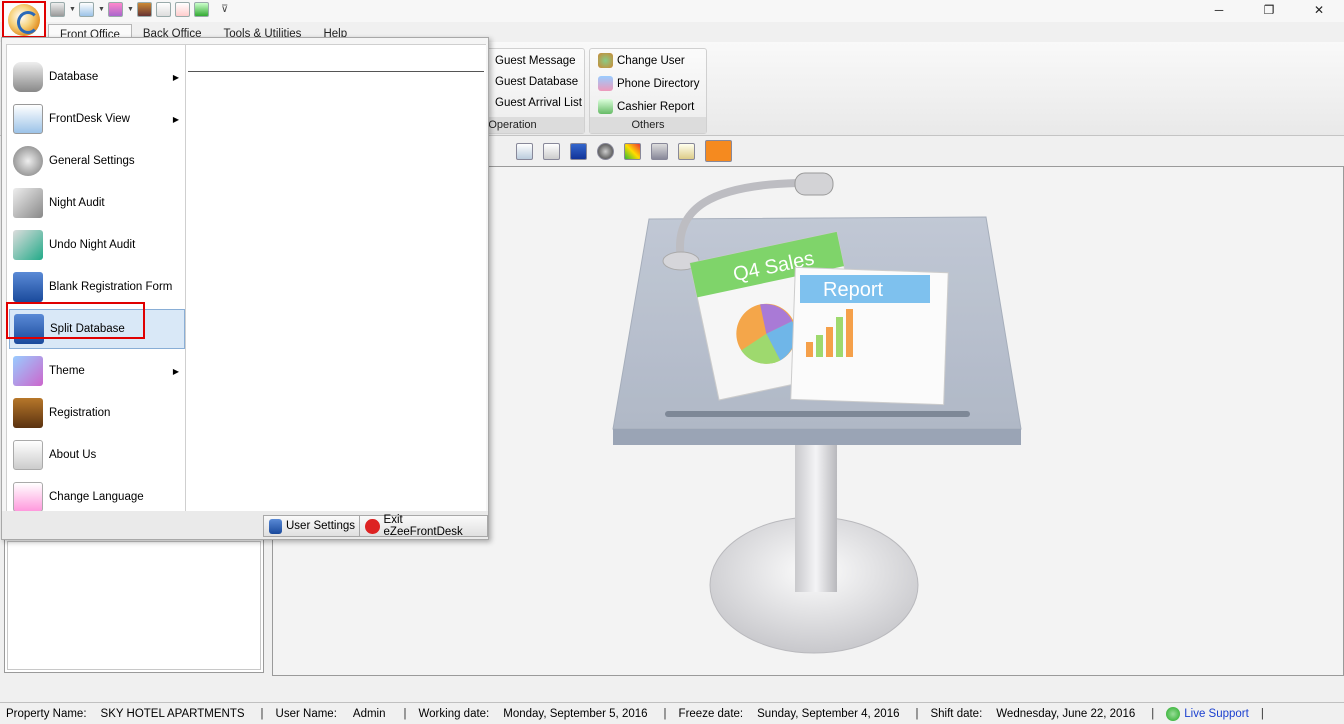 Image resolution: width=1344 pixels, height=724 pixels. I want to click on split-database-highlight, so click(75, 320).